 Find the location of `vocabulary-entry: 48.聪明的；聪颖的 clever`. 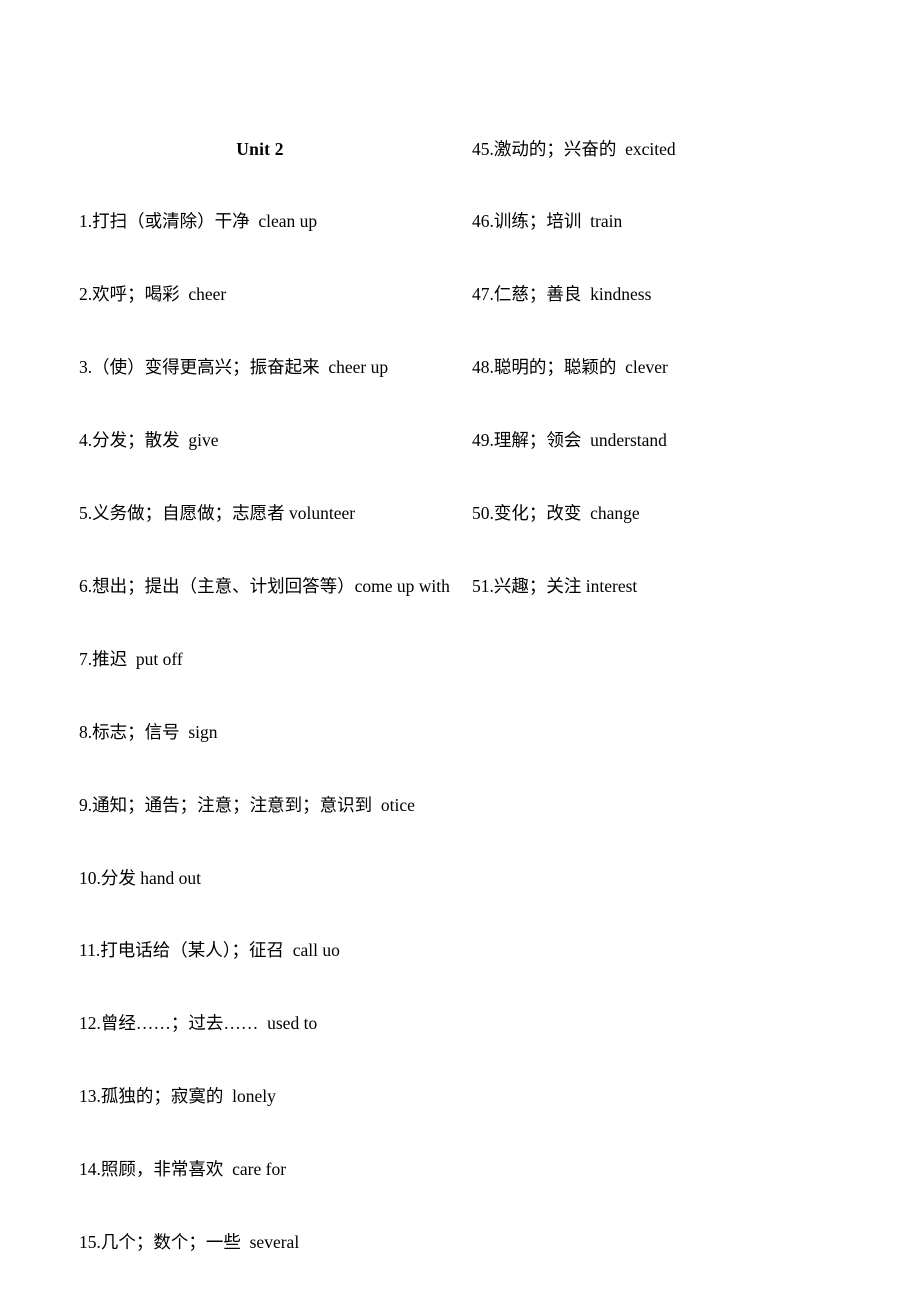

vocabulary-entry: 48.聪明的；聪颖的 clever is located at coordinates (570, 367).